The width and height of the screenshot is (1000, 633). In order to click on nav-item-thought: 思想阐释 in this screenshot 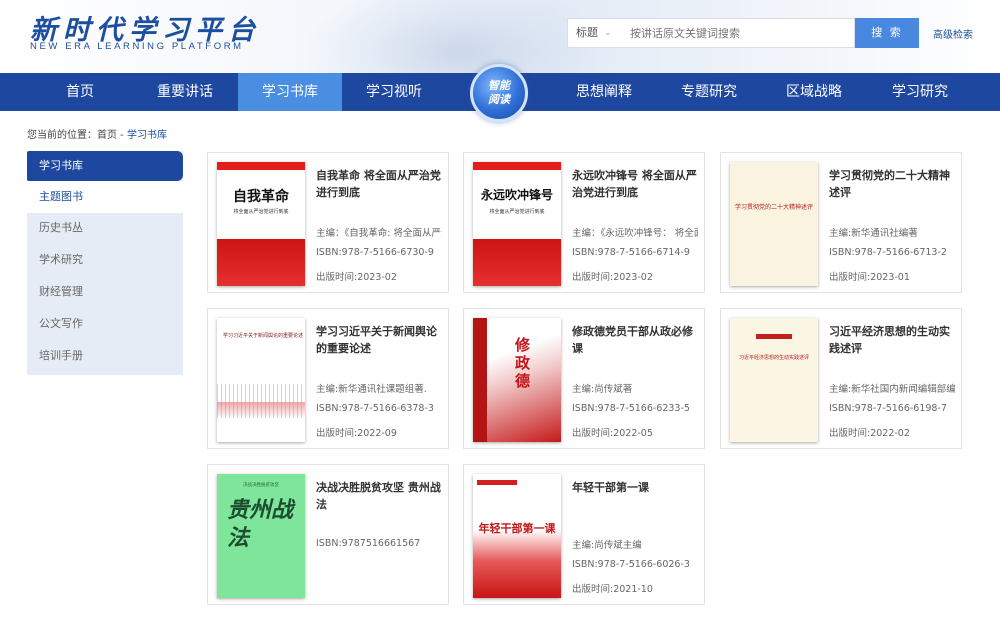, I will do `click(604, 92)`.